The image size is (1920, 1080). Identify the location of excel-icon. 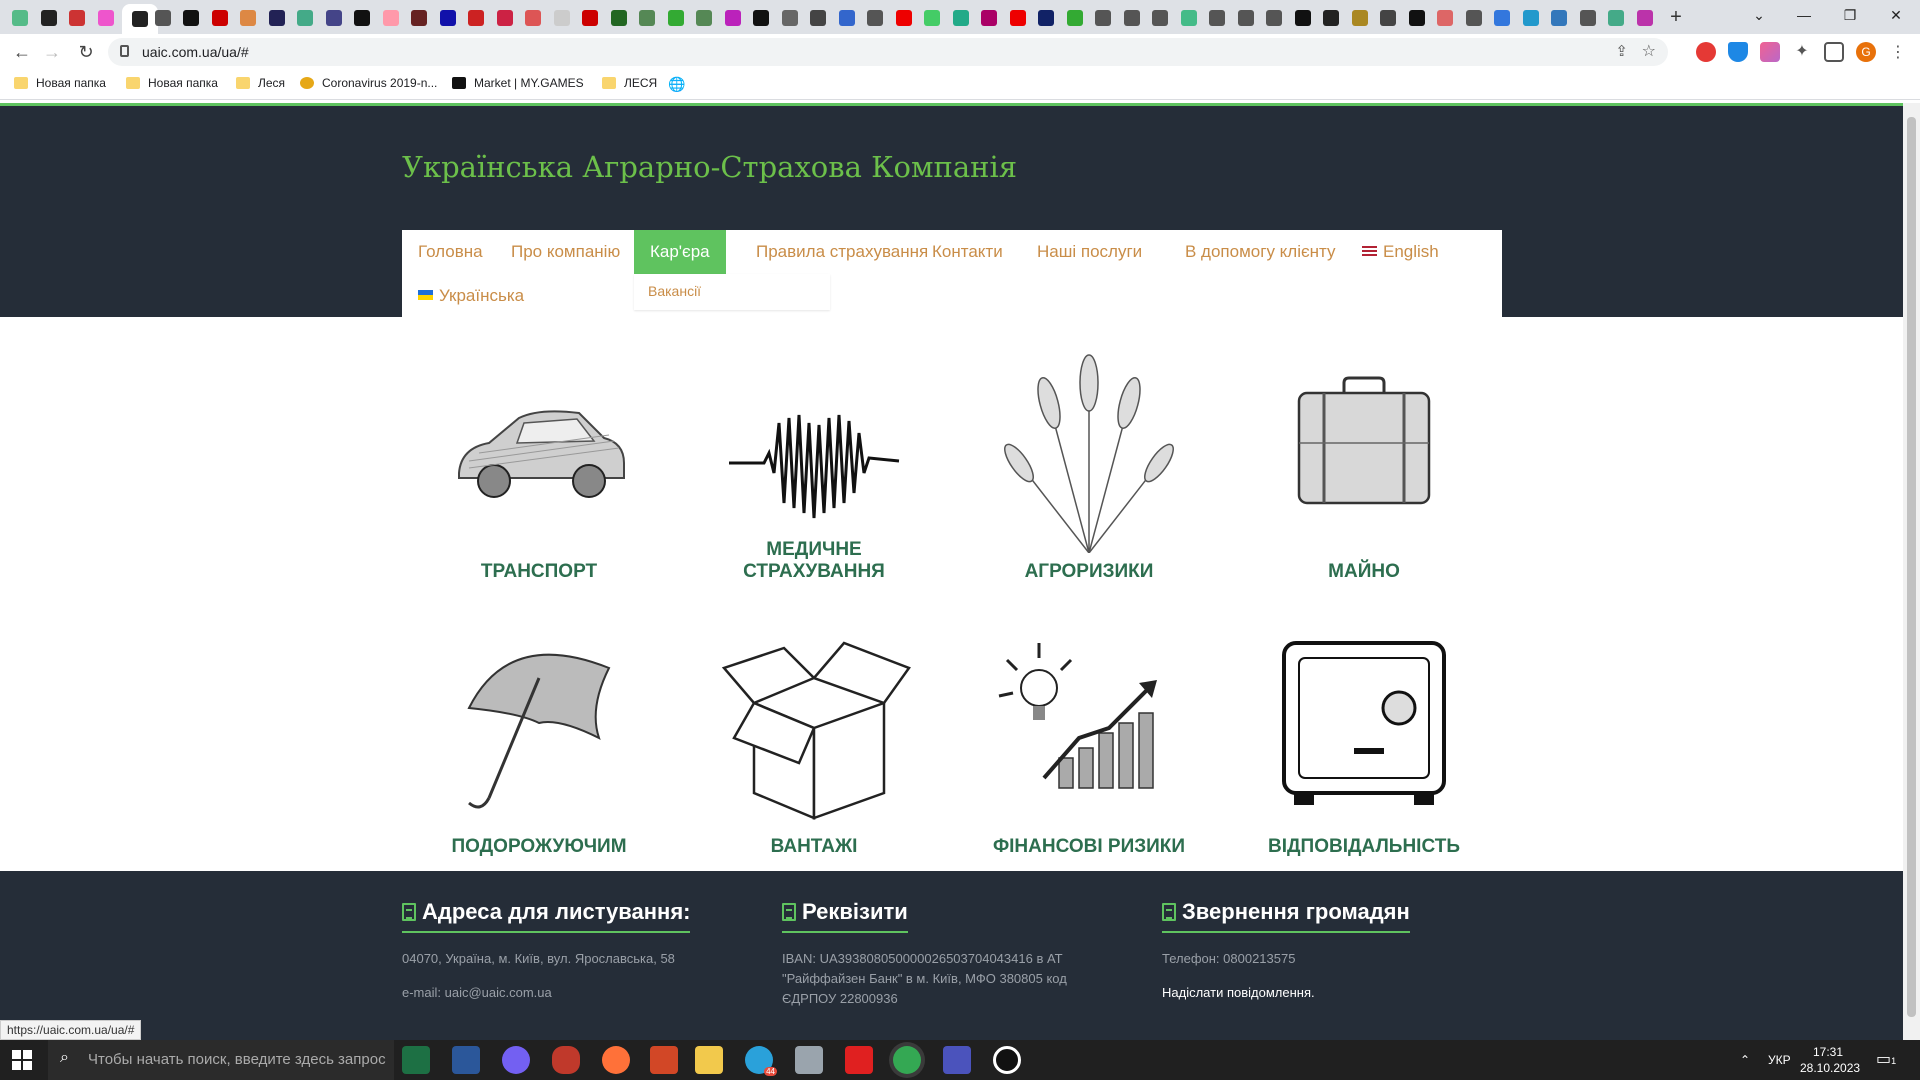
(416, 1060).